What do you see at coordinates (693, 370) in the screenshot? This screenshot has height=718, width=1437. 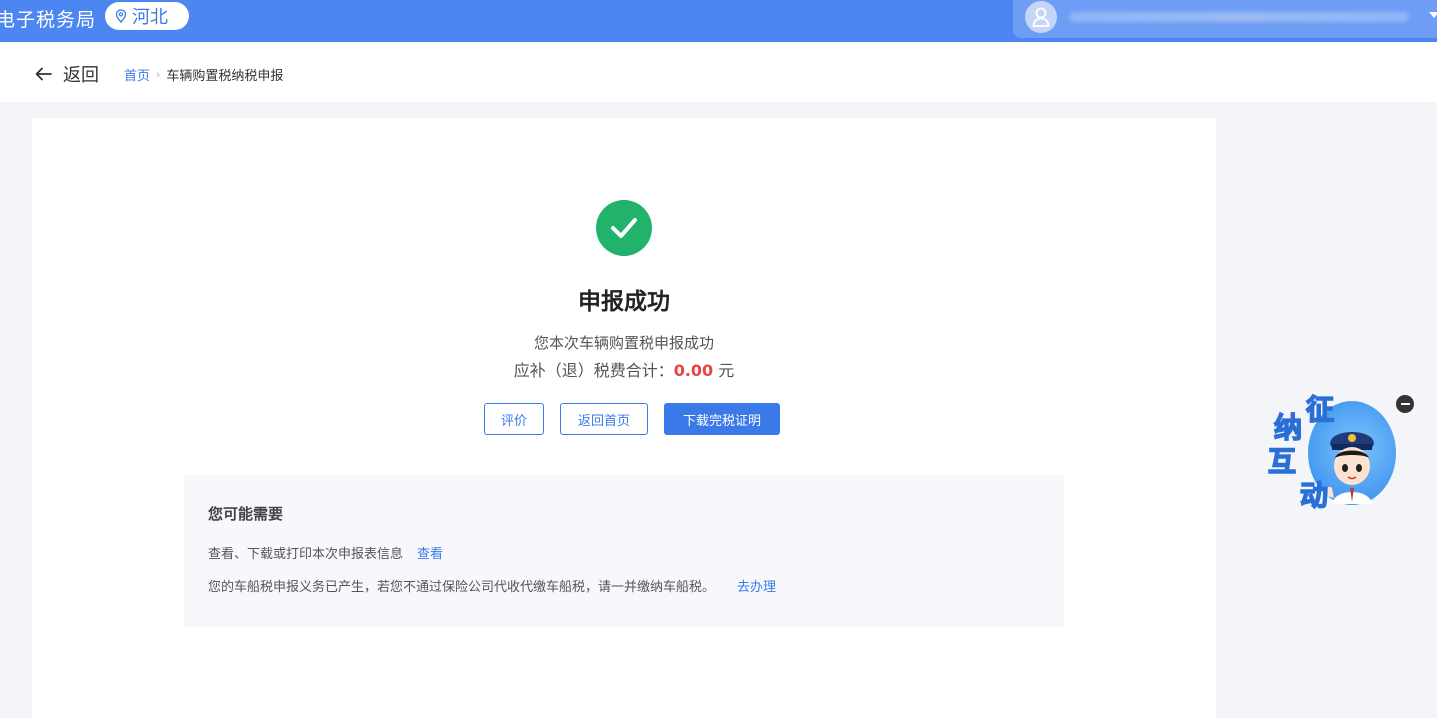 I see `tax-total-amount: 0.00` at bounding box center [693, 370].